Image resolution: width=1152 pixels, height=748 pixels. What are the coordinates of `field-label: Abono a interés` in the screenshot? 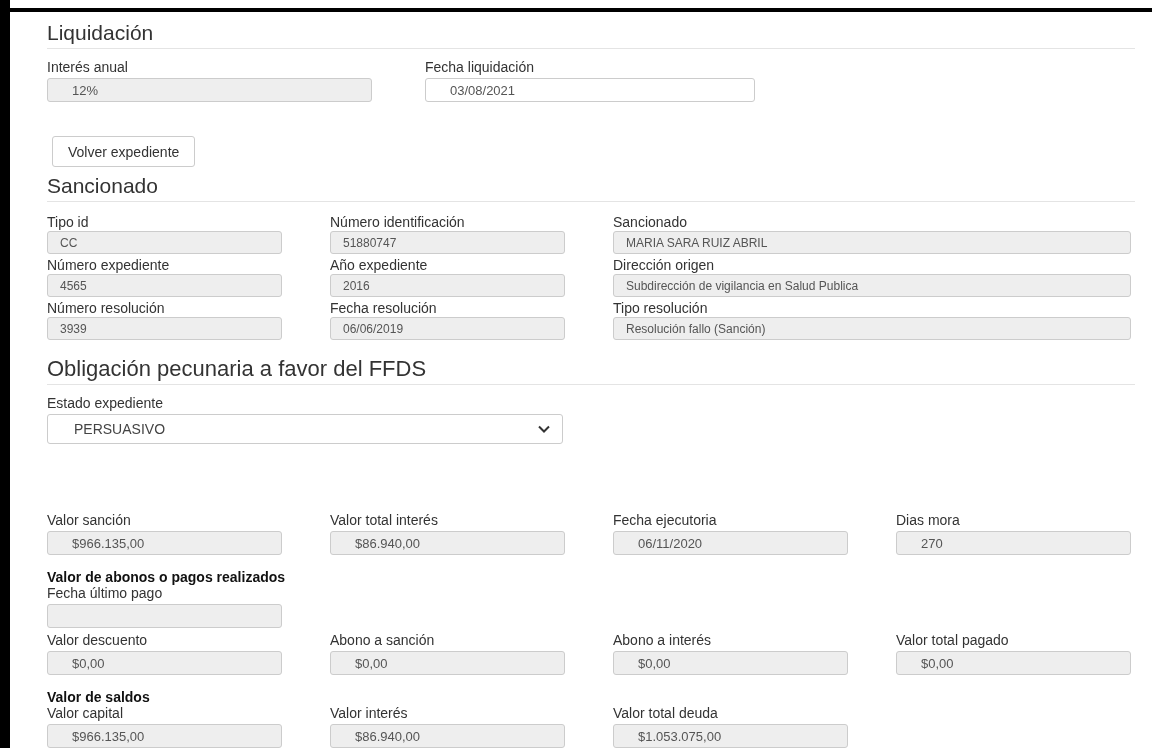 It's located at (663, 640).